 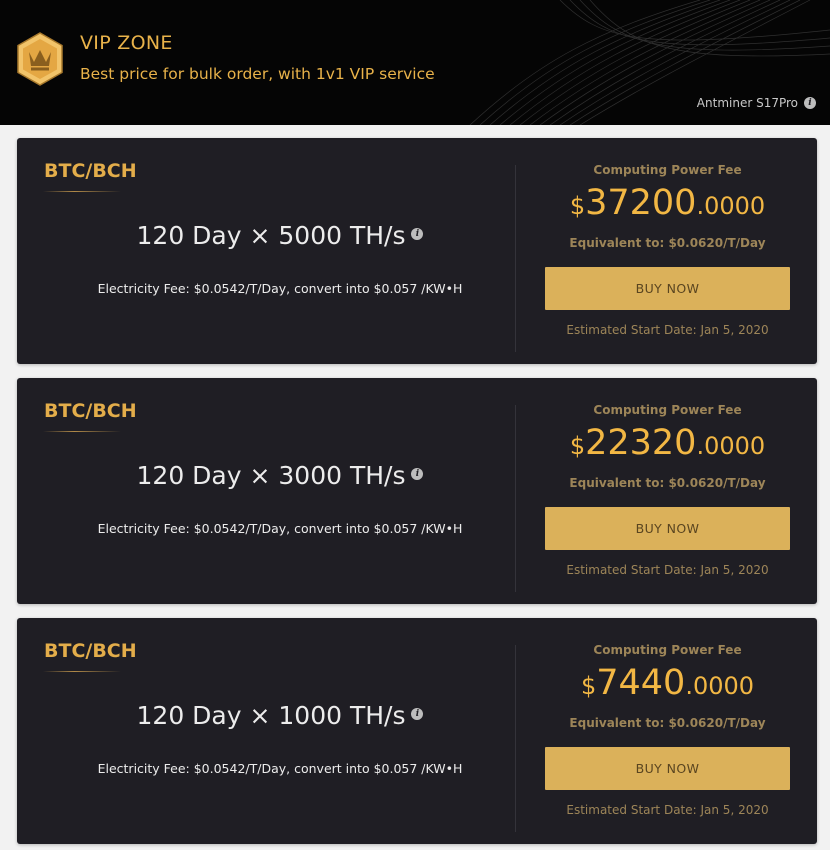 What do you see at coordinates (271, 235) in the screenshot?
I see `plan-duration-hashrate: 120 Day × 5000 TH/s` at bounding box center [271, 235].